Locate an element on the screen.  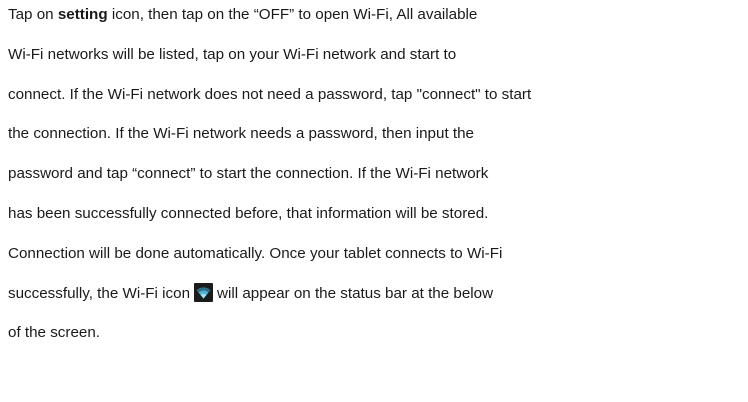
setting-keyword: setting is located at coordinates (82, 14).